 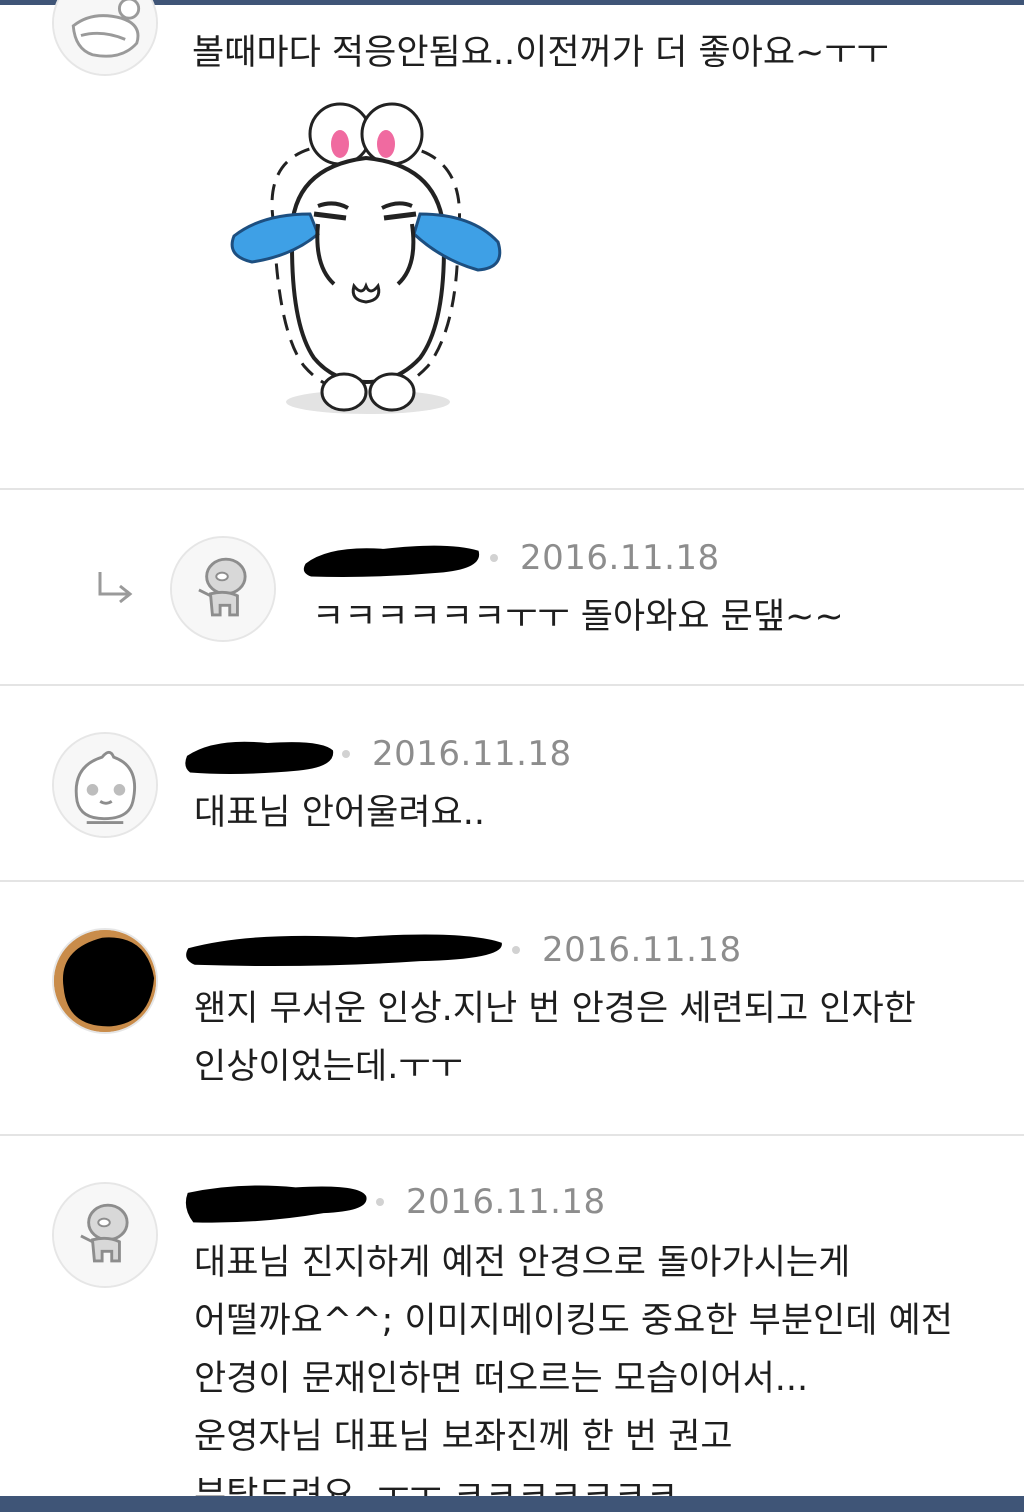 I want to click on comment-text: ㅋㅋㅋㅋㅋㅋㅜㅜ 돌아와요 문댚~~, so click(x=578, y=617).